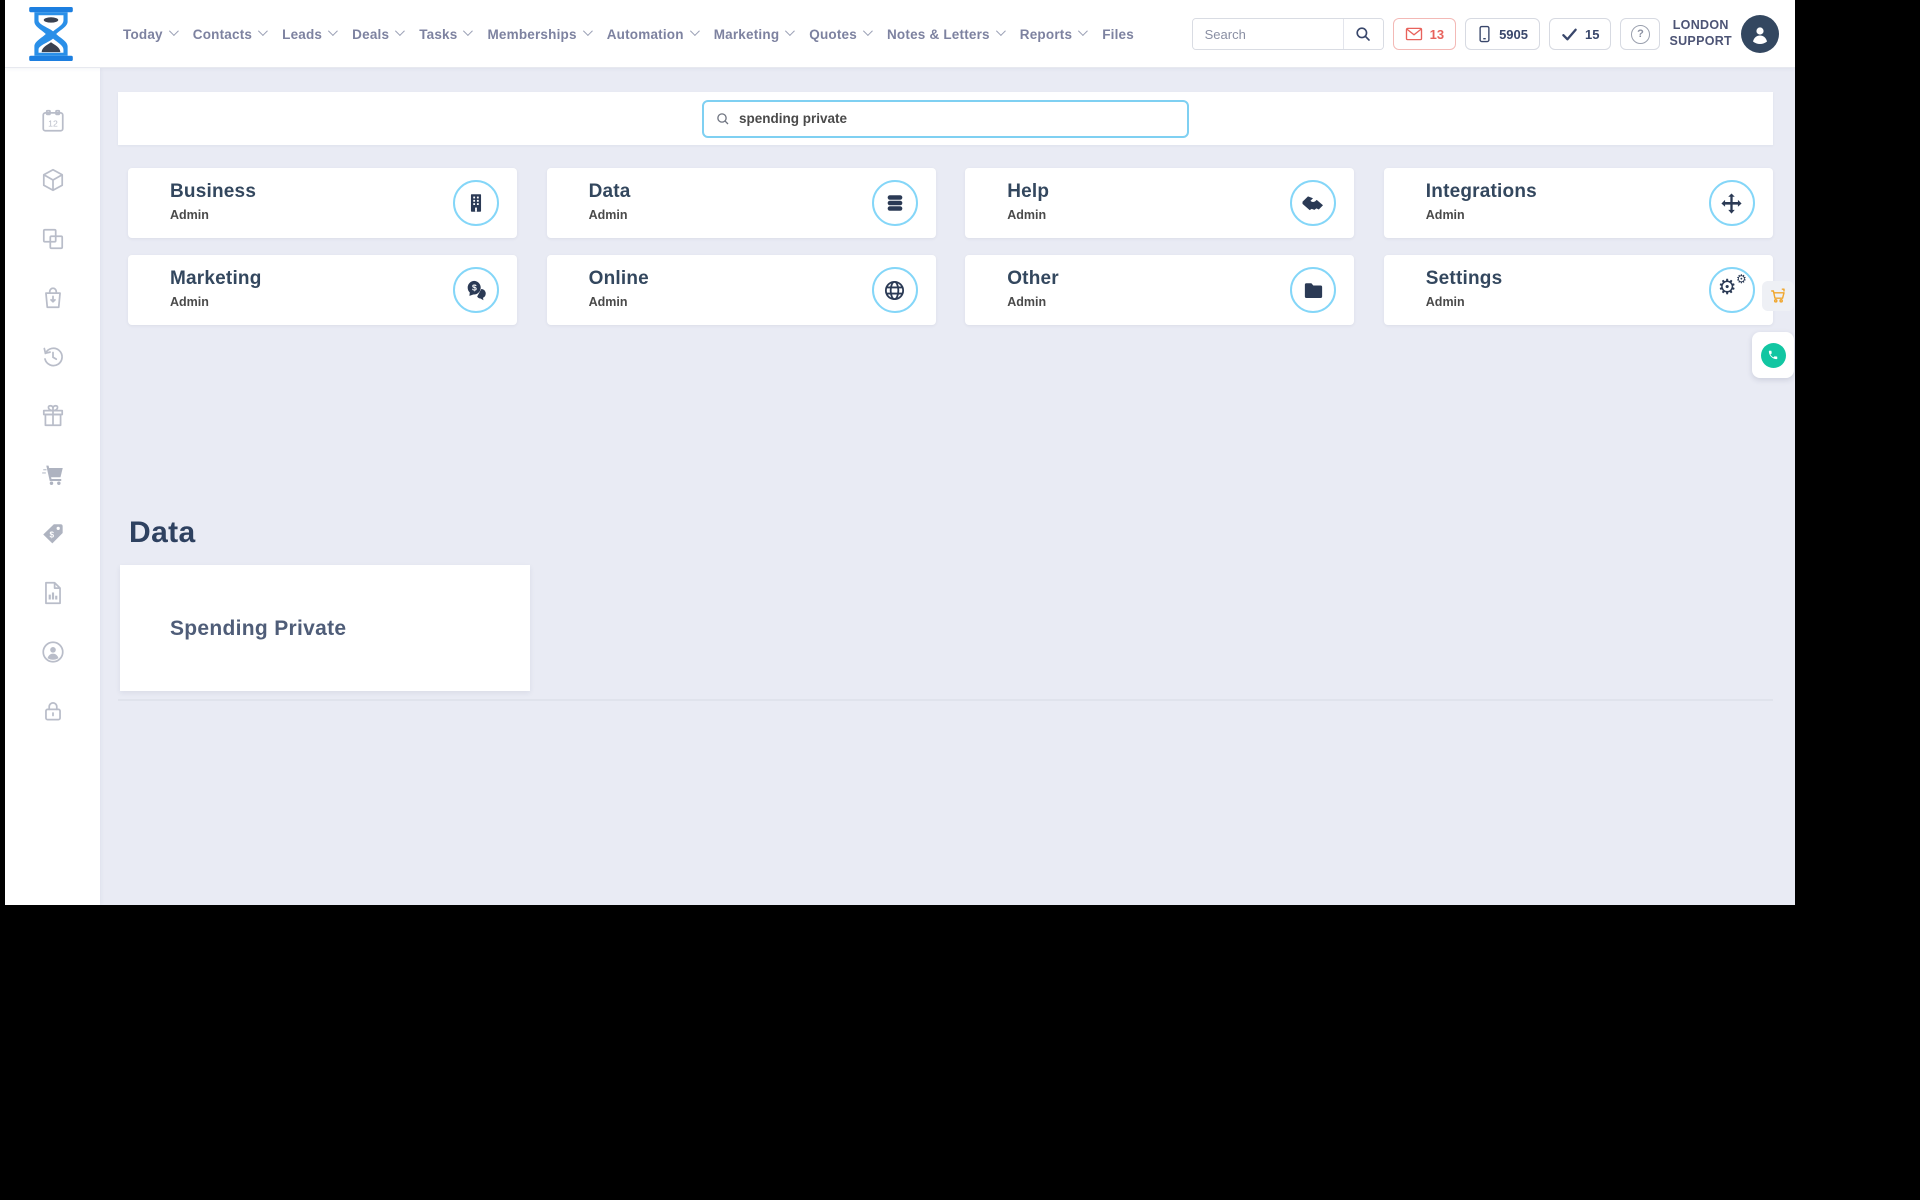 Image resolution: width=1920 pixels, height=1200 pixels. I want to click on cube-icon, so click(53, 180).